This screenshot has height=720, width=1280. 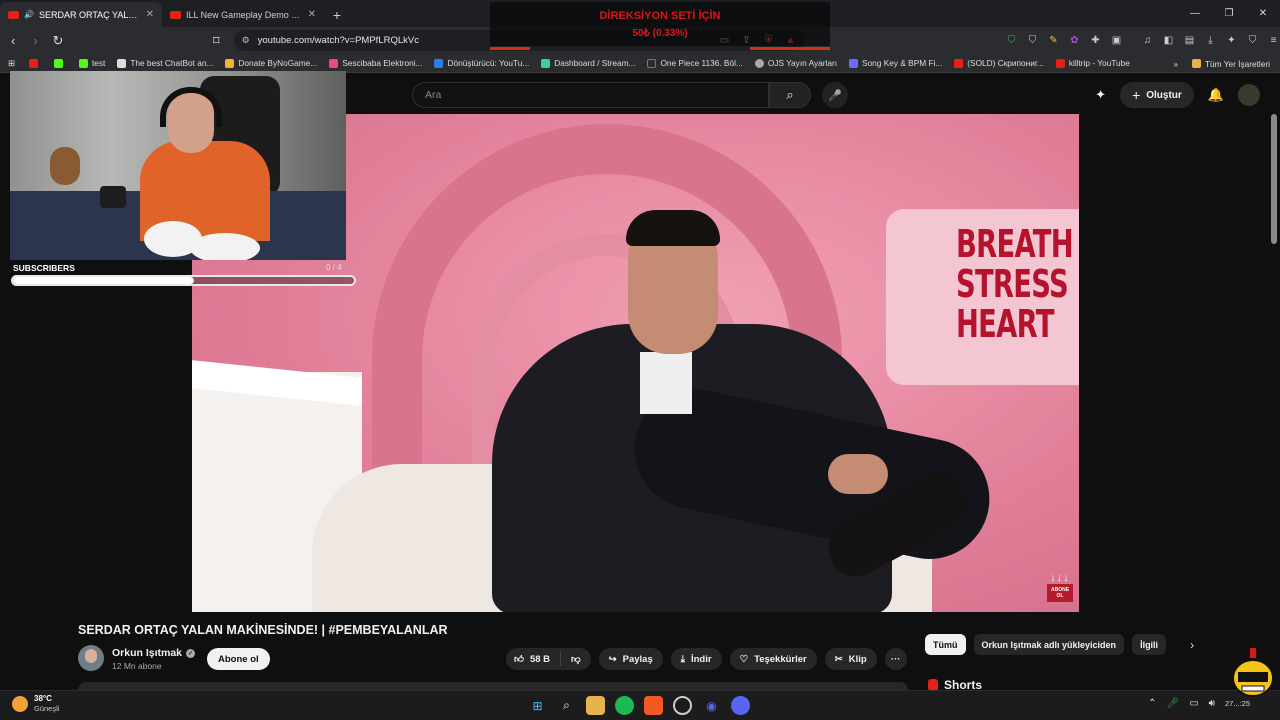 I want to click on tab-title: ILL New Gameplay Demo 12 Minutes, so click(x=244, y=14).